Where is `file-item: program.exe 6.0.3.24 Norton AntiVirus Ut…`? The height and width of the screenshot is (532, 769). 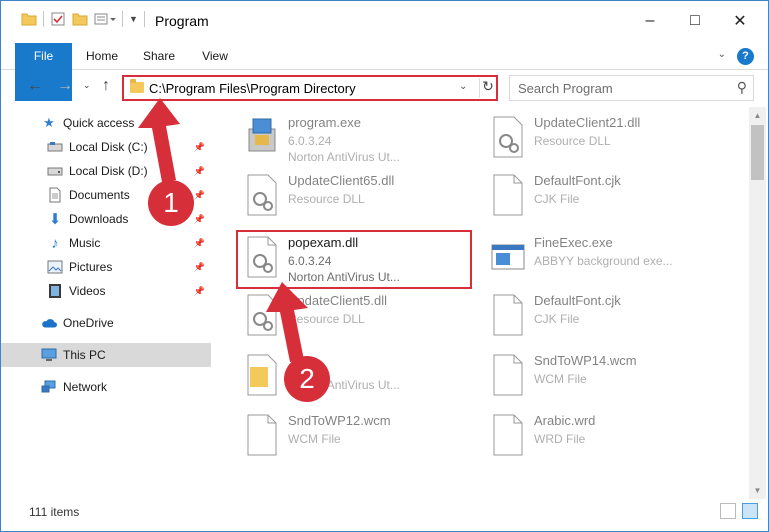 file-item: program.exe 6.0.3.24 Norton AntiVirus Ut… is located at coordinates (351, 140).